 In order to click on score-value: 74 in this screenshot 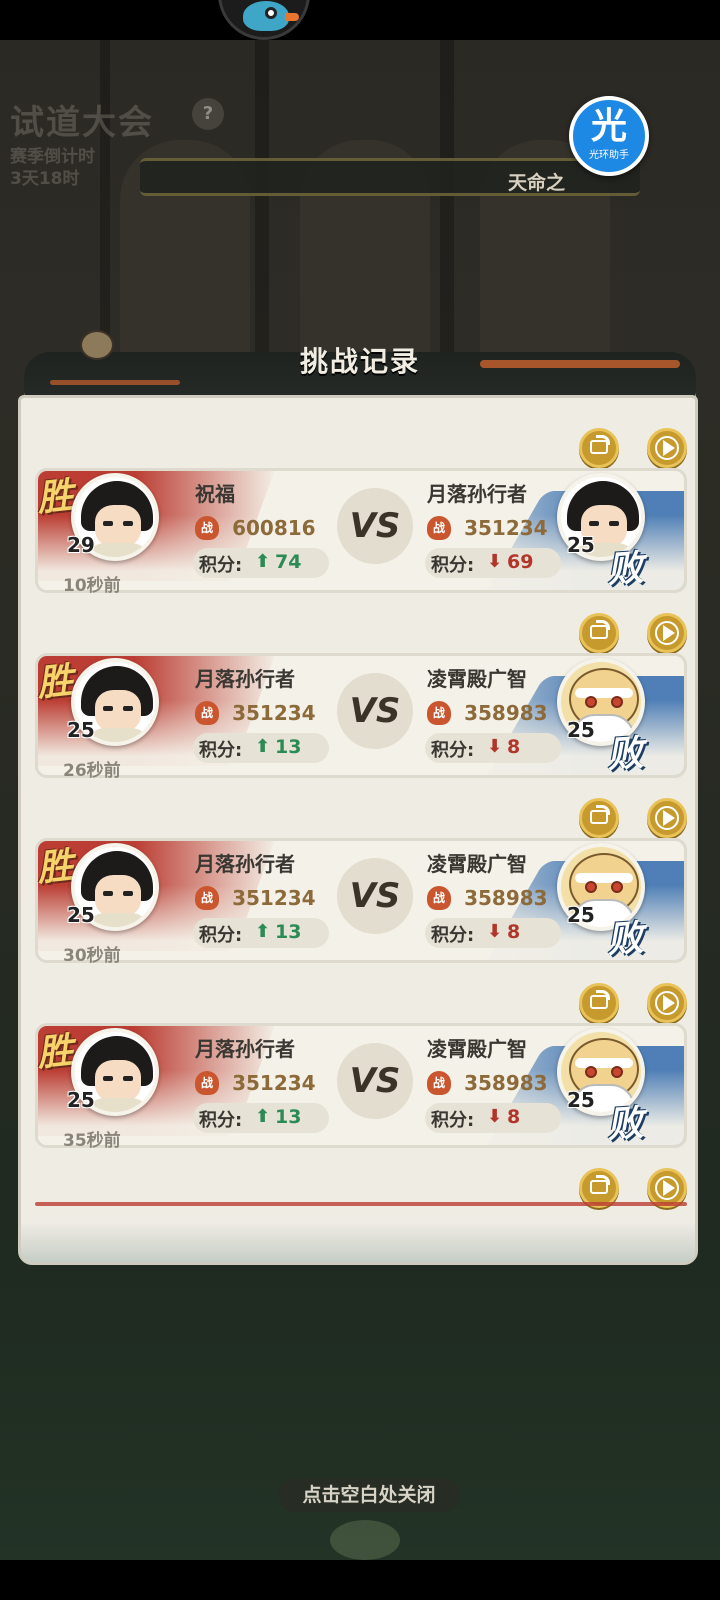, I will do `click(288, 562)`.